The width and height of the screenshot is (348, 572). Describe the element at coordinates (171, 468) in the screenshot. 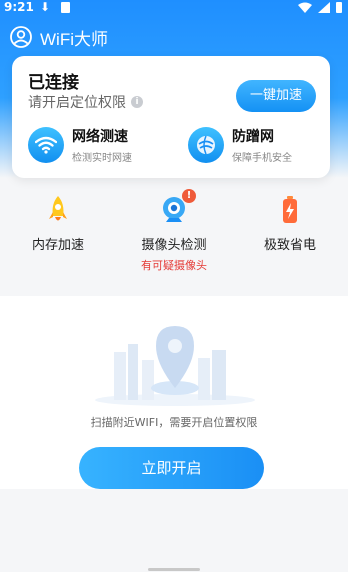

I see `enable-location-button: 立即开启` at that location.